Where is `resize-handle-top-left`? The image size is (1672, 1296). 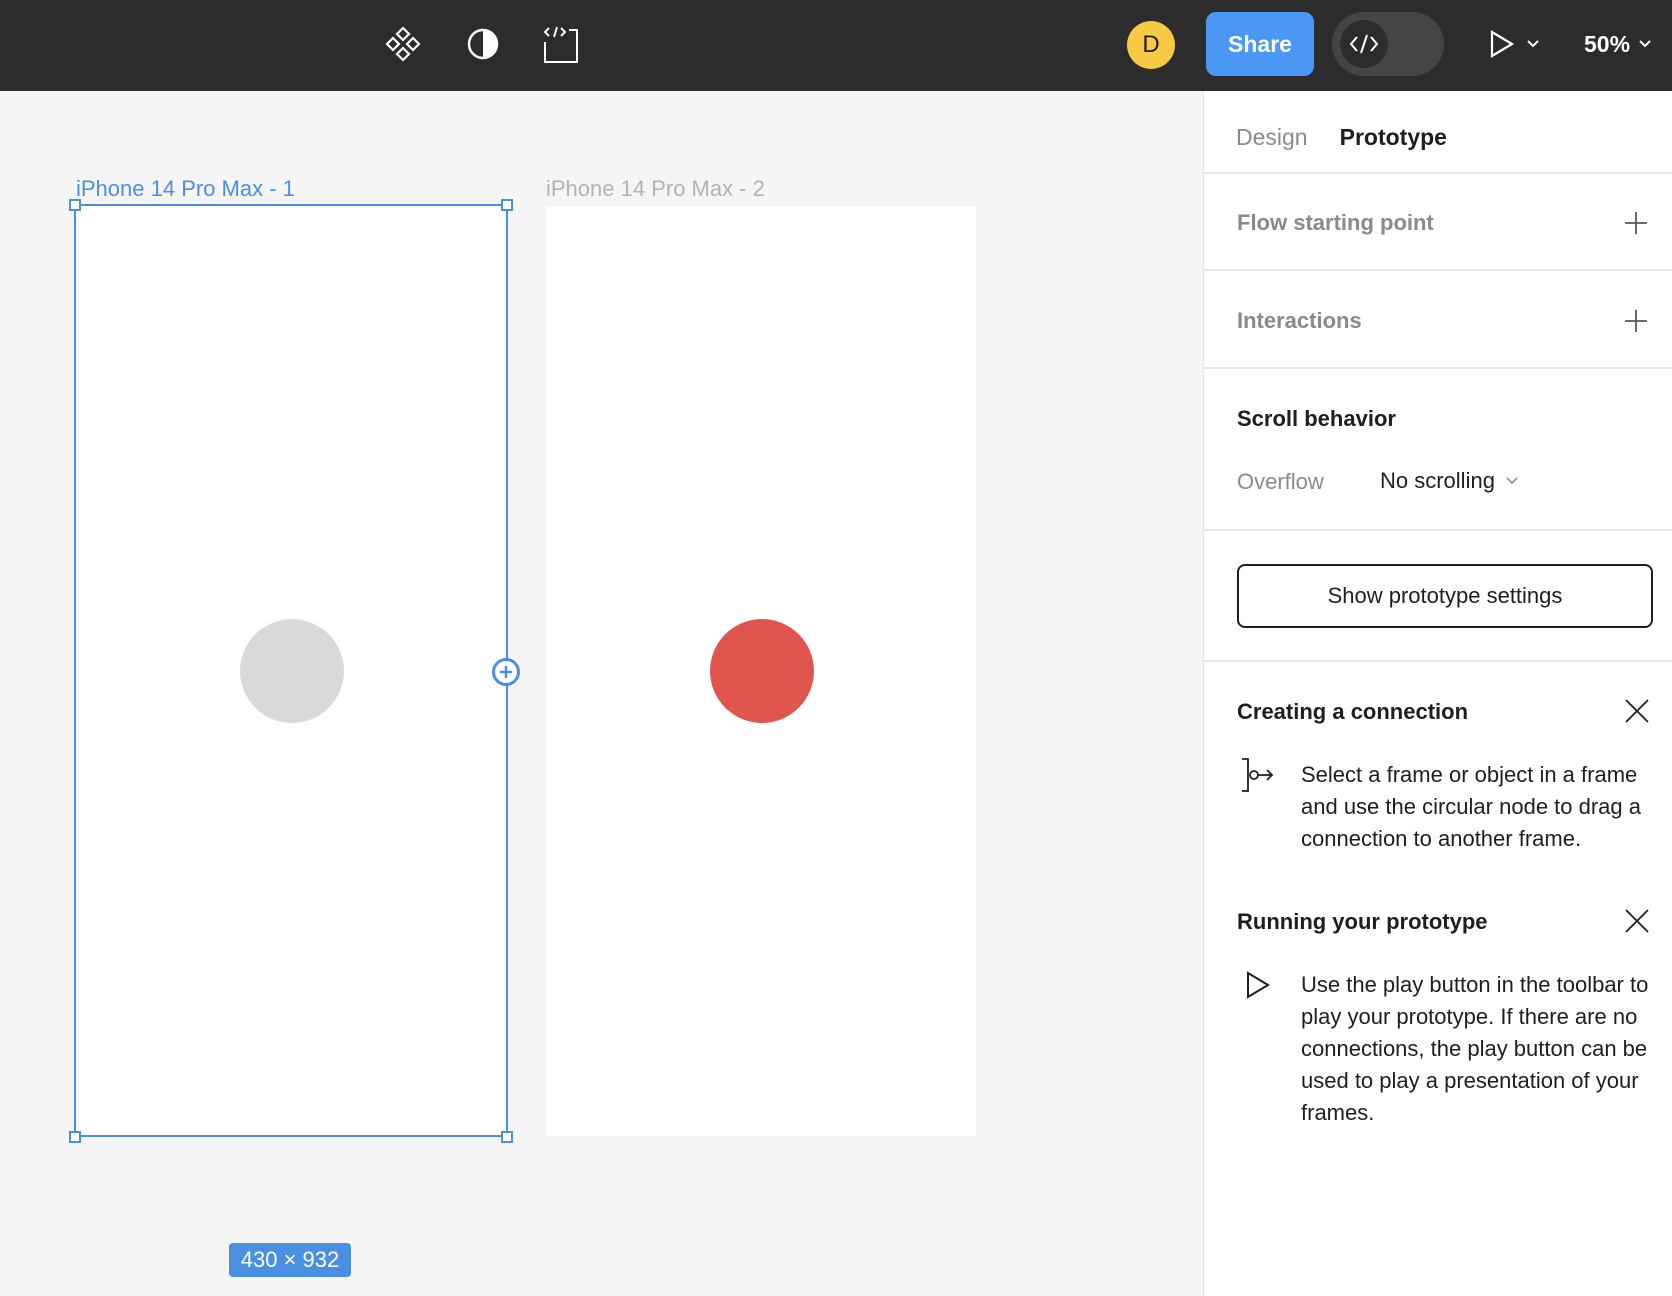
resize-handle-top-left is located at coordinates (75, 205).